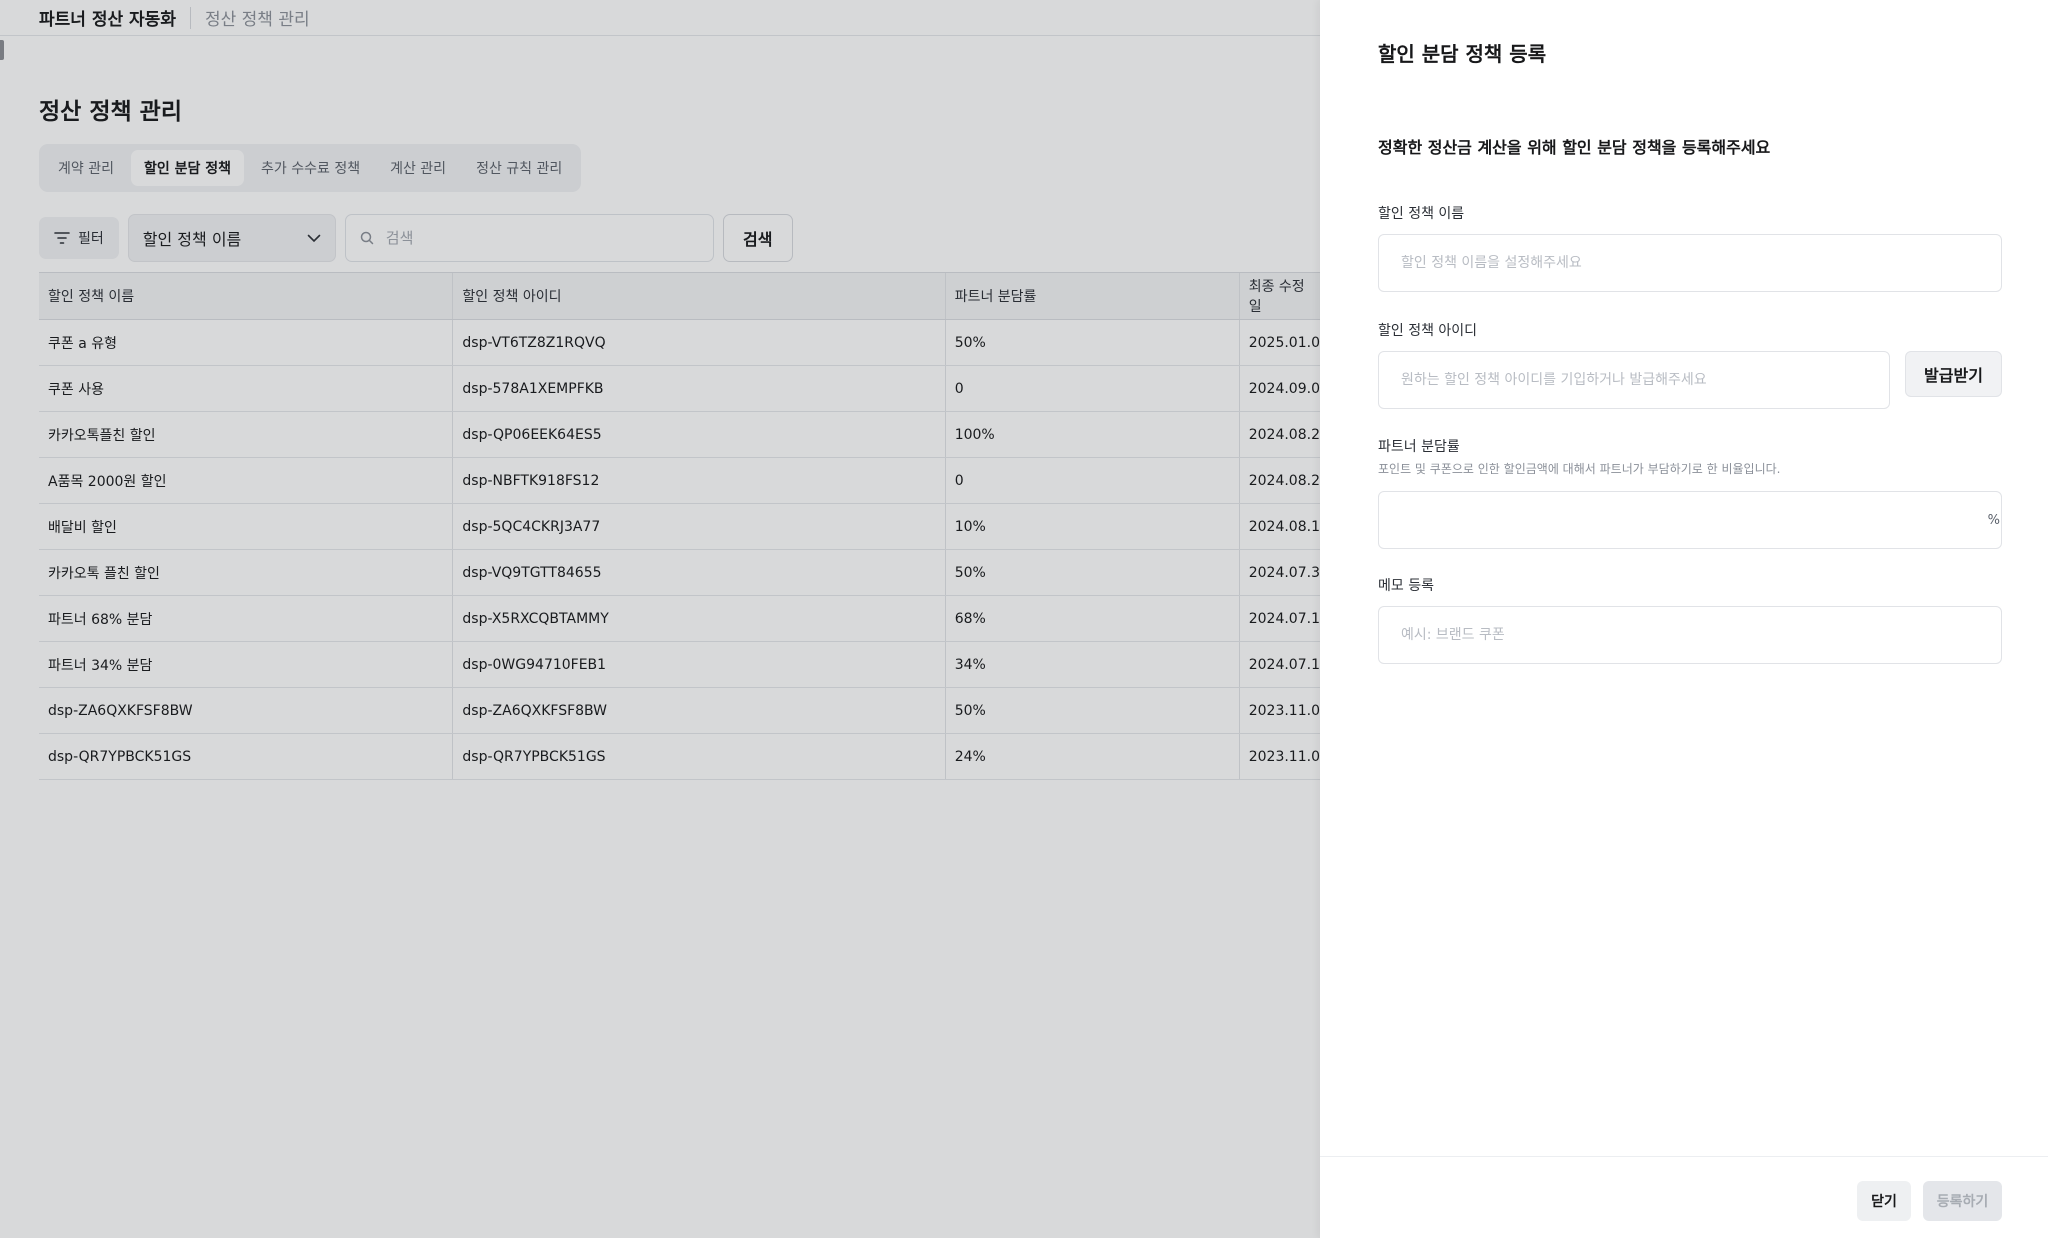 This screenshot has height=1238, width=2048. I want to click on policy-name-label: 할인 정책 이름, so click(1421, 214).